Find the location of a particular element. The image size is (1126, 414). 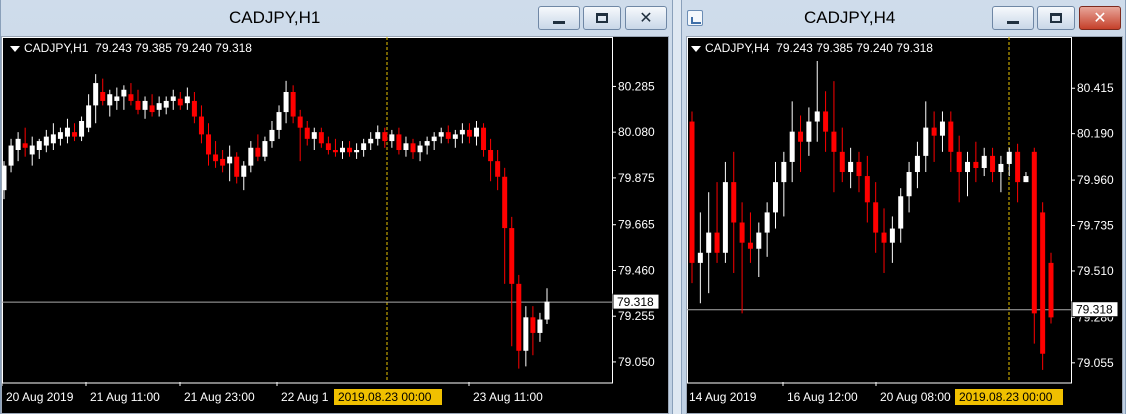

current-price-label: 79.318 is located at coordinates (1094, 310).